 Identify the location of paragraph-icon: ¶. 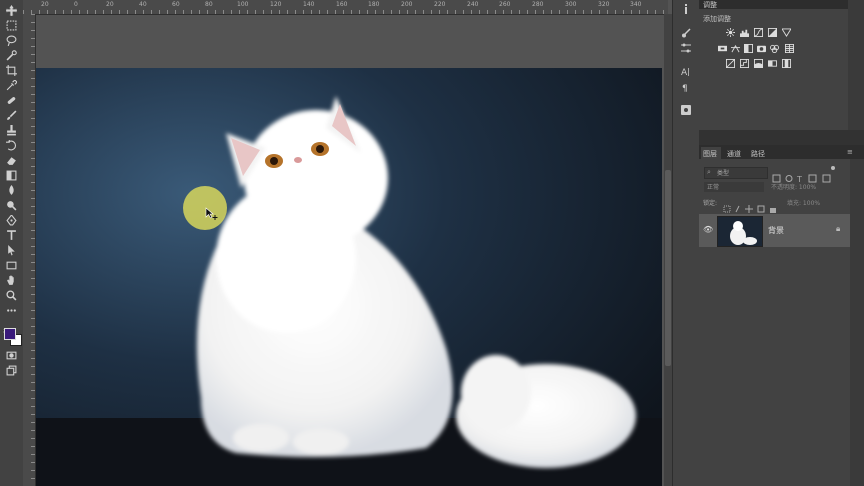
(686, 87).